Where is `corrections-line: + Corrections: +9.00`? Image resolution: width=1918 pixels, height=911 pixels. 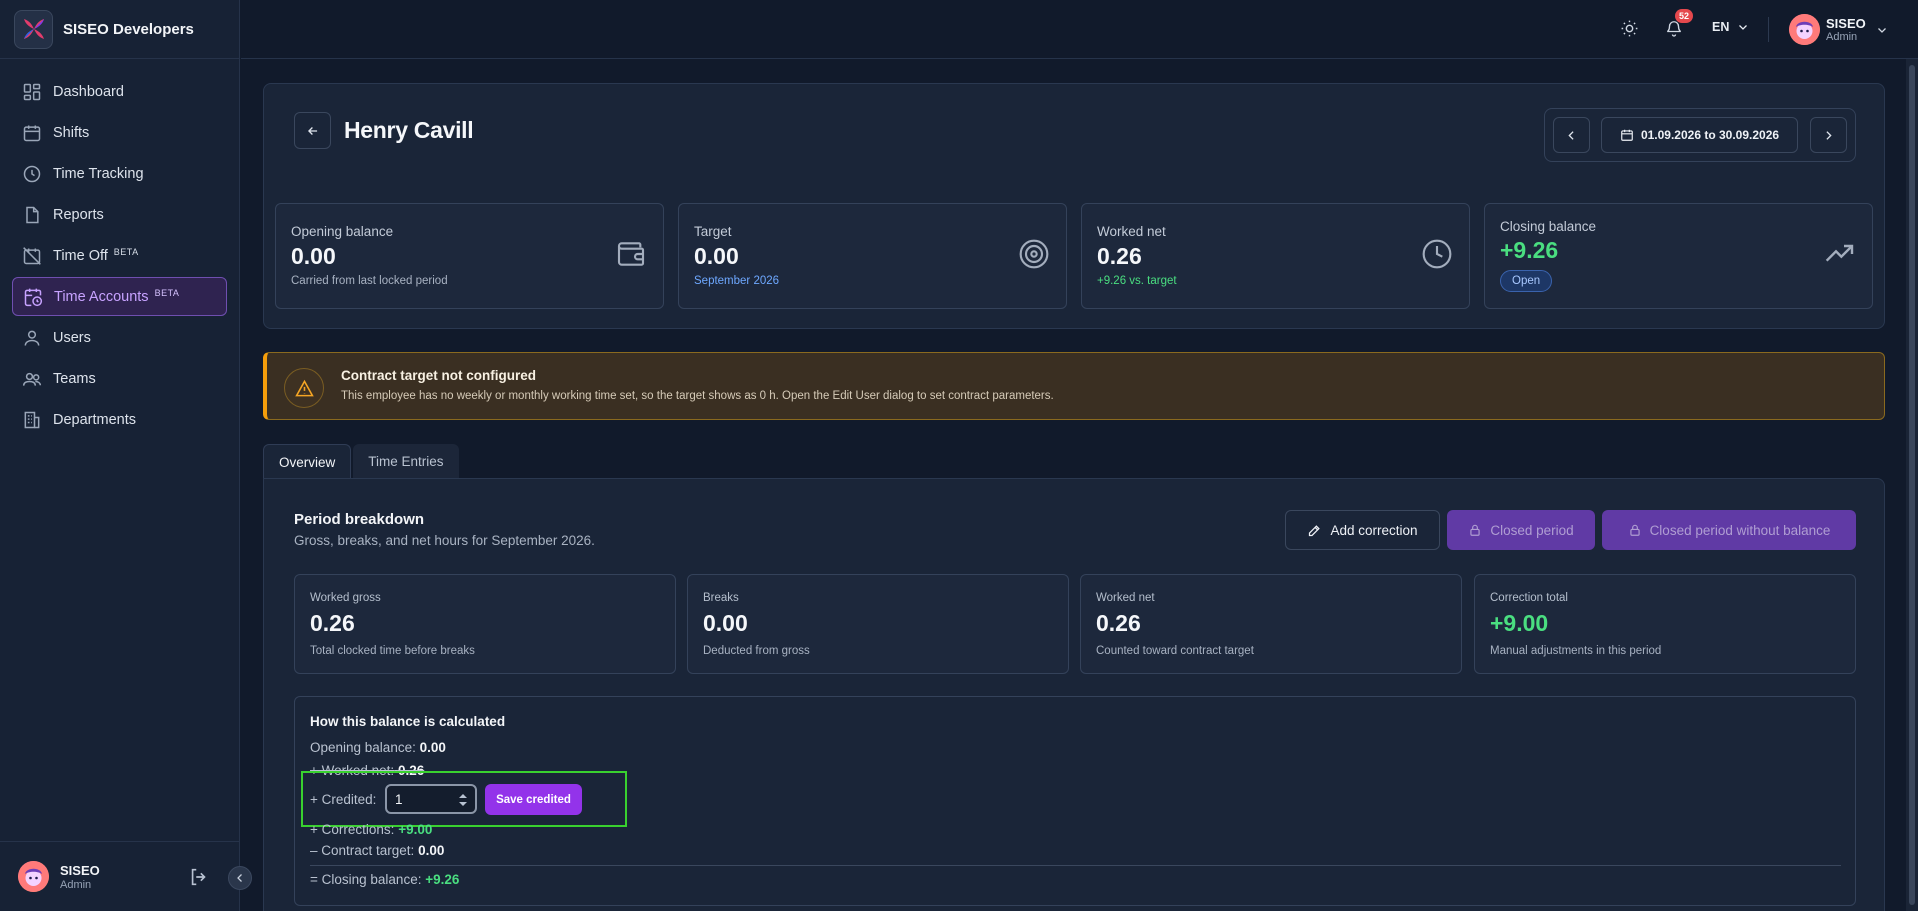 corrections-line: + Corrections: +9.00 is located at coordinates (371, 829).